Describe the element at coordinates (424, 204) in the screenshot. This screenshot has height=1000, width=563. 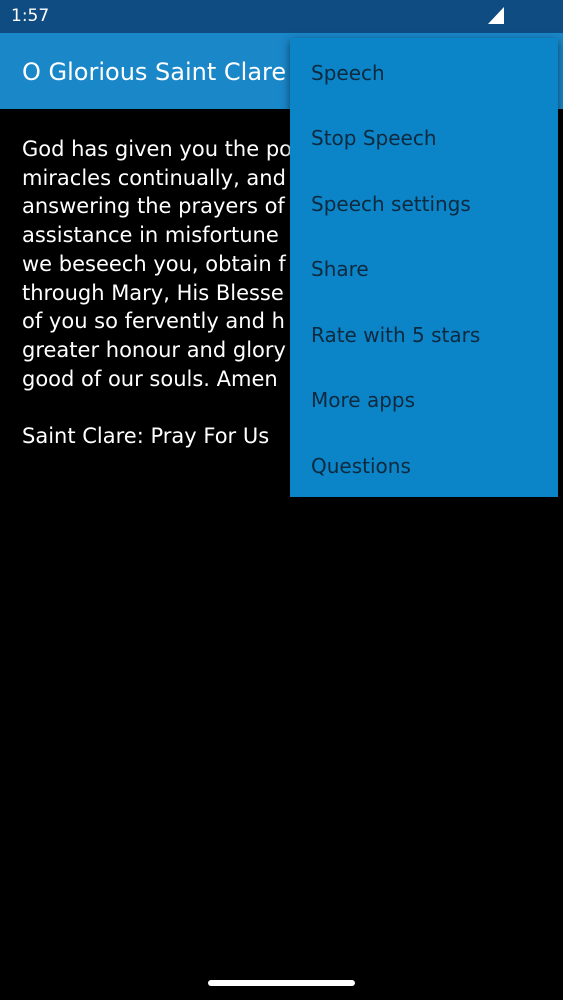
I see `menu-item-speech-settings: Speech settings` at that location.